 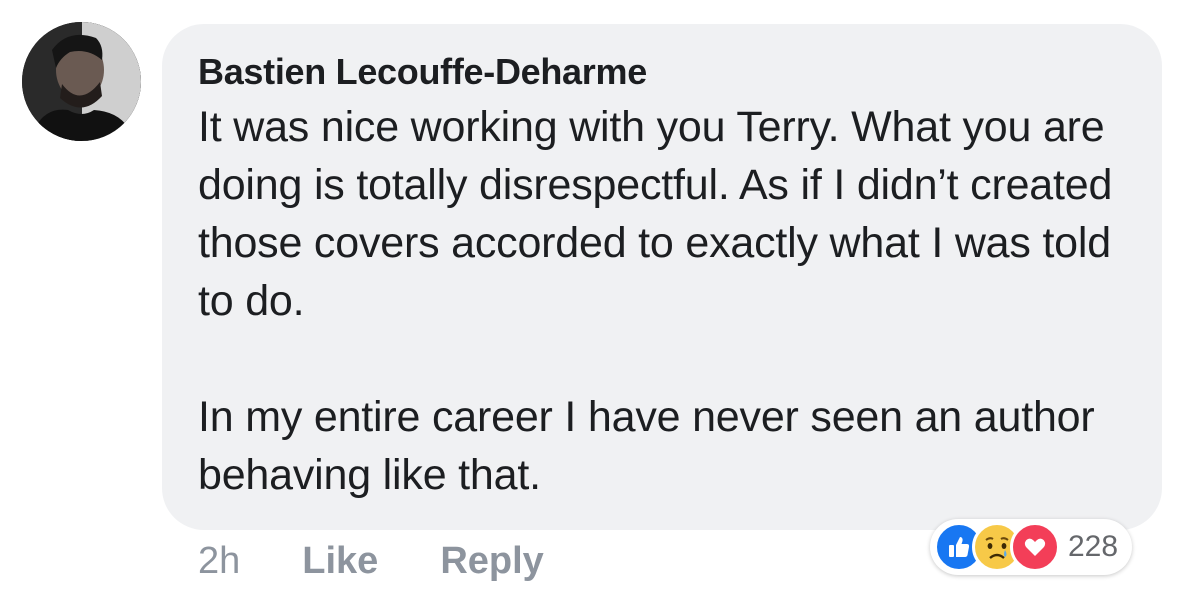 I want to click on love-icon, so click(x=1035, y=547).